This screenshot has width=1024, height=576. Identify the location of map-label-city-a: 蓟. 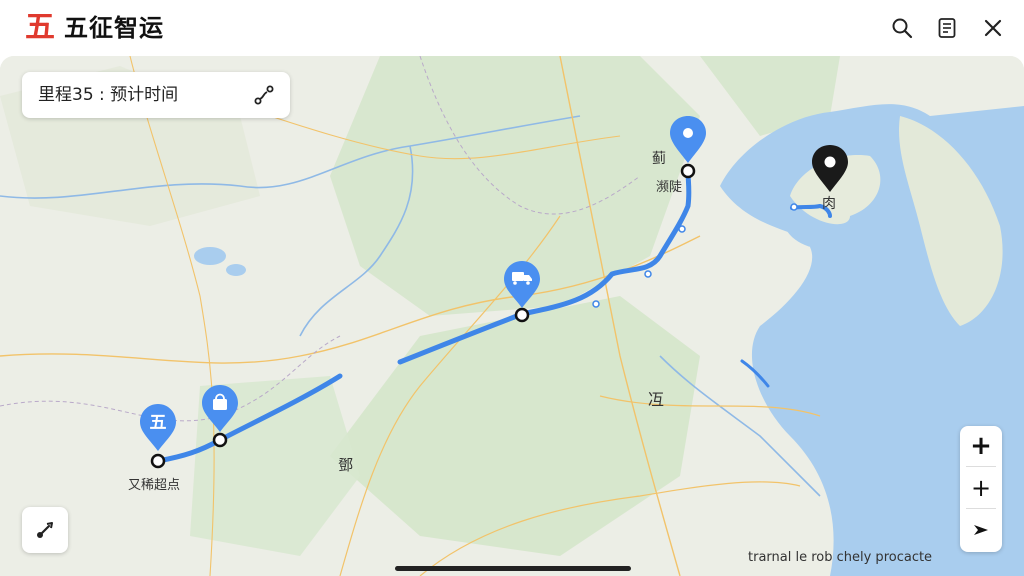
(659, 159).